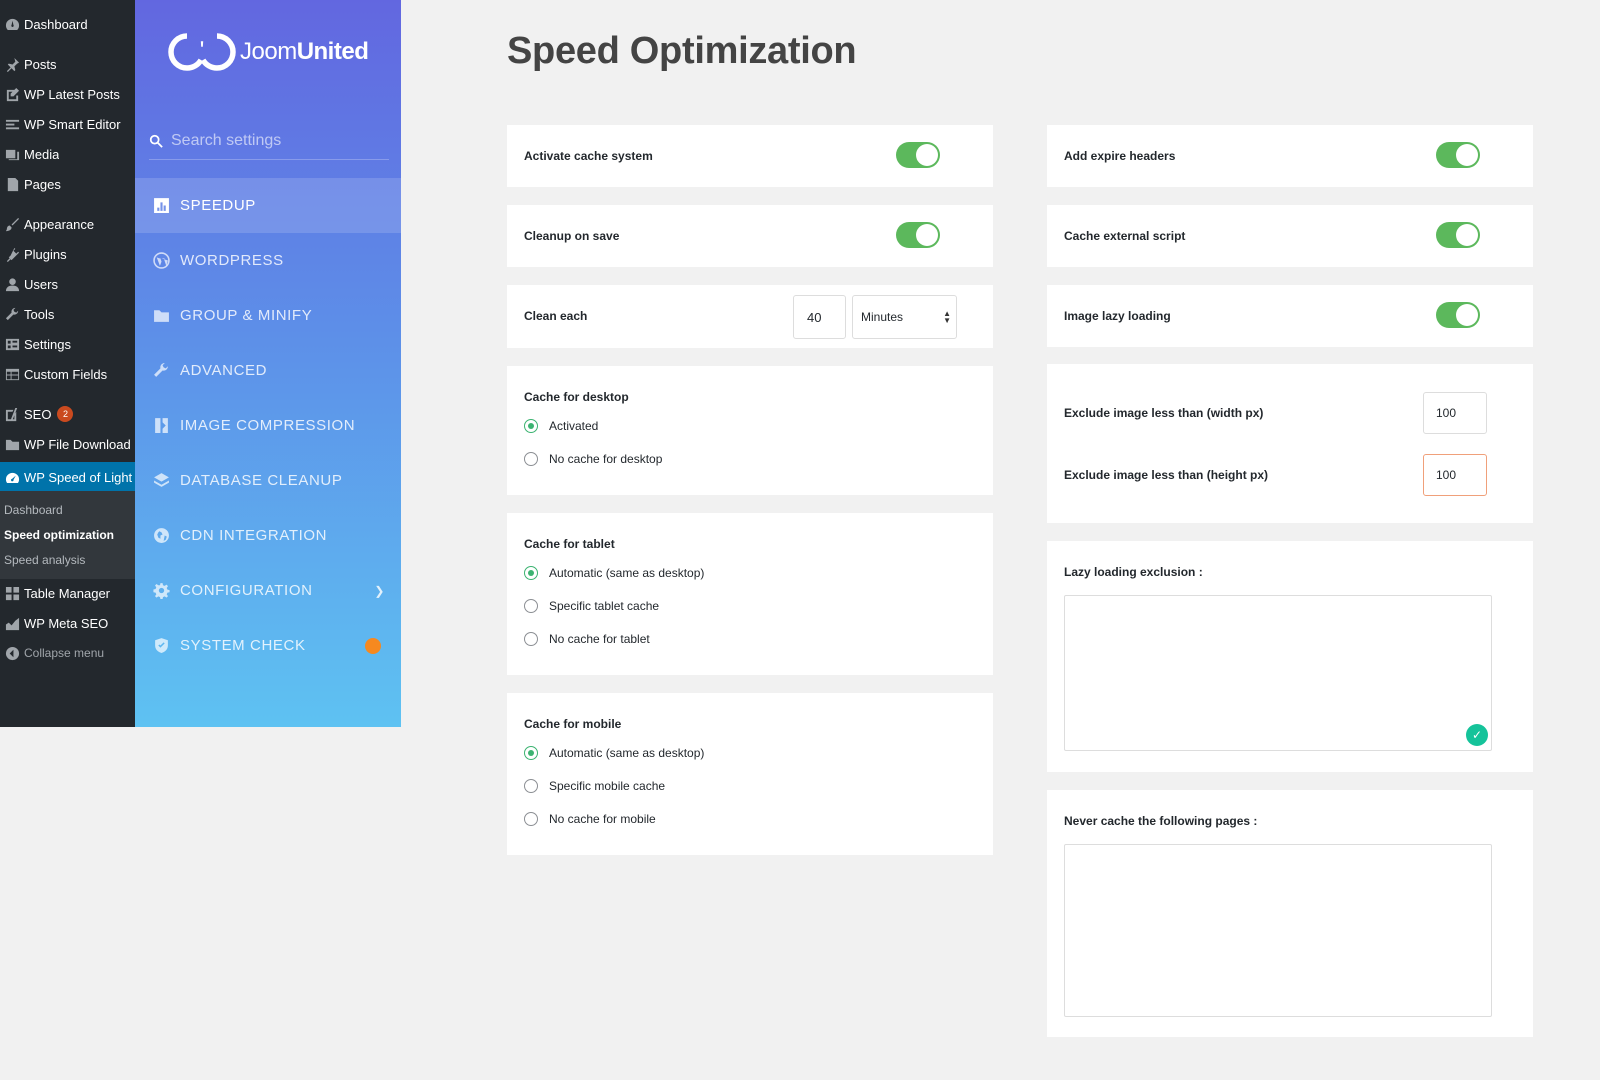 This screenshot has width=1600, height=1080. Describe the element at coordinates (573, 724) in the screenshot. I see `cache-mobile-title: Cache for mobile` at that location.